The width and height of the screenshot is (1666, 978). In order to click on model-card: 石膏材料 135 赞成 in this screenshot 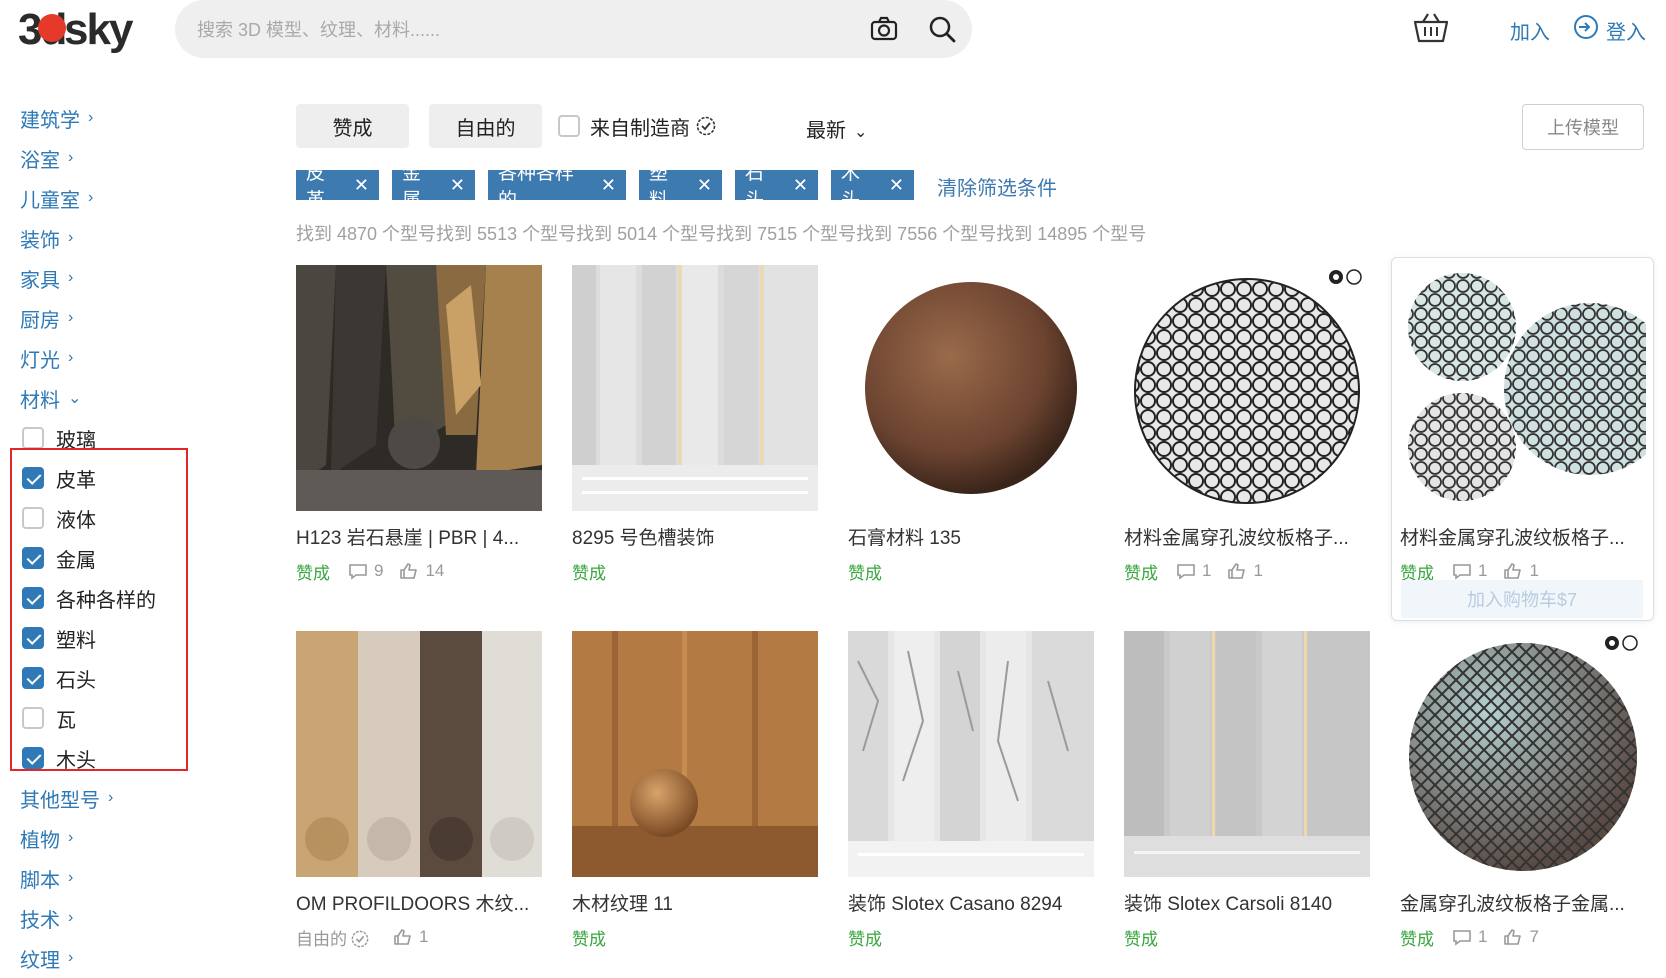, I will do `click(971, 424)`.